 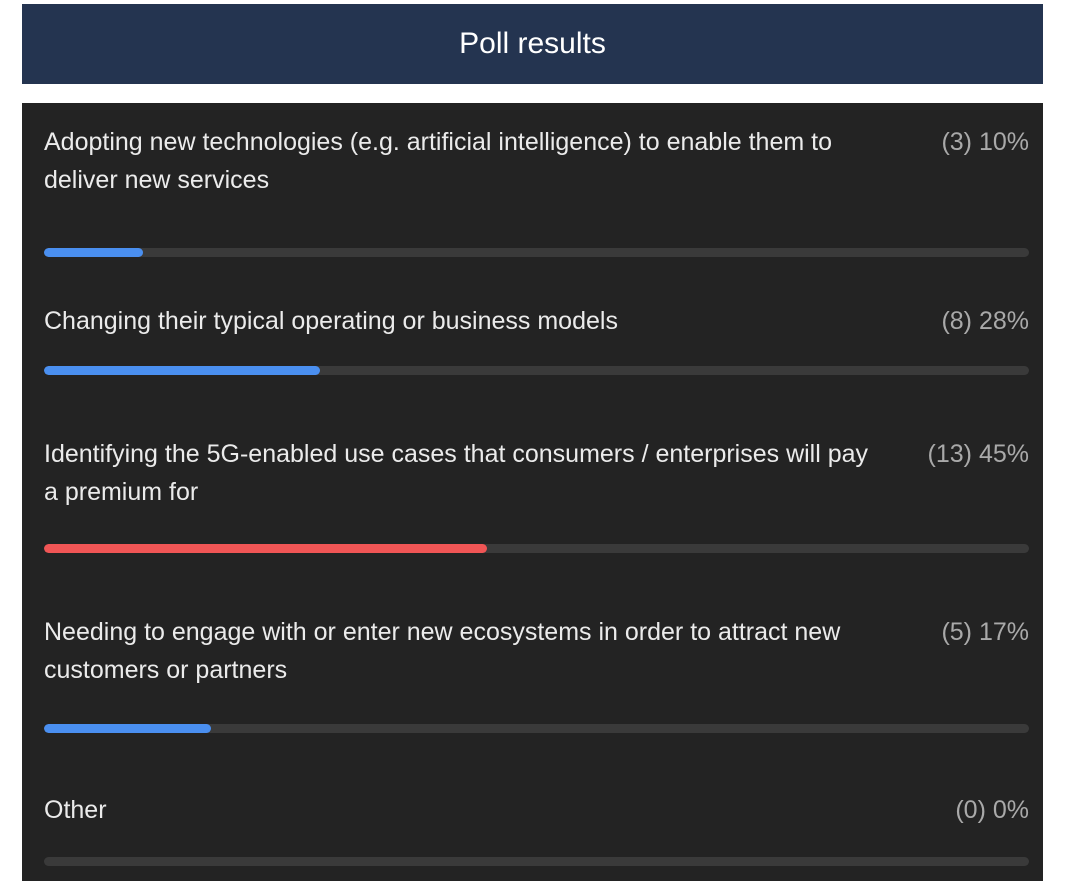 I want to click on poll-option-stat: (3) 10%, so click(x=985, y=142).